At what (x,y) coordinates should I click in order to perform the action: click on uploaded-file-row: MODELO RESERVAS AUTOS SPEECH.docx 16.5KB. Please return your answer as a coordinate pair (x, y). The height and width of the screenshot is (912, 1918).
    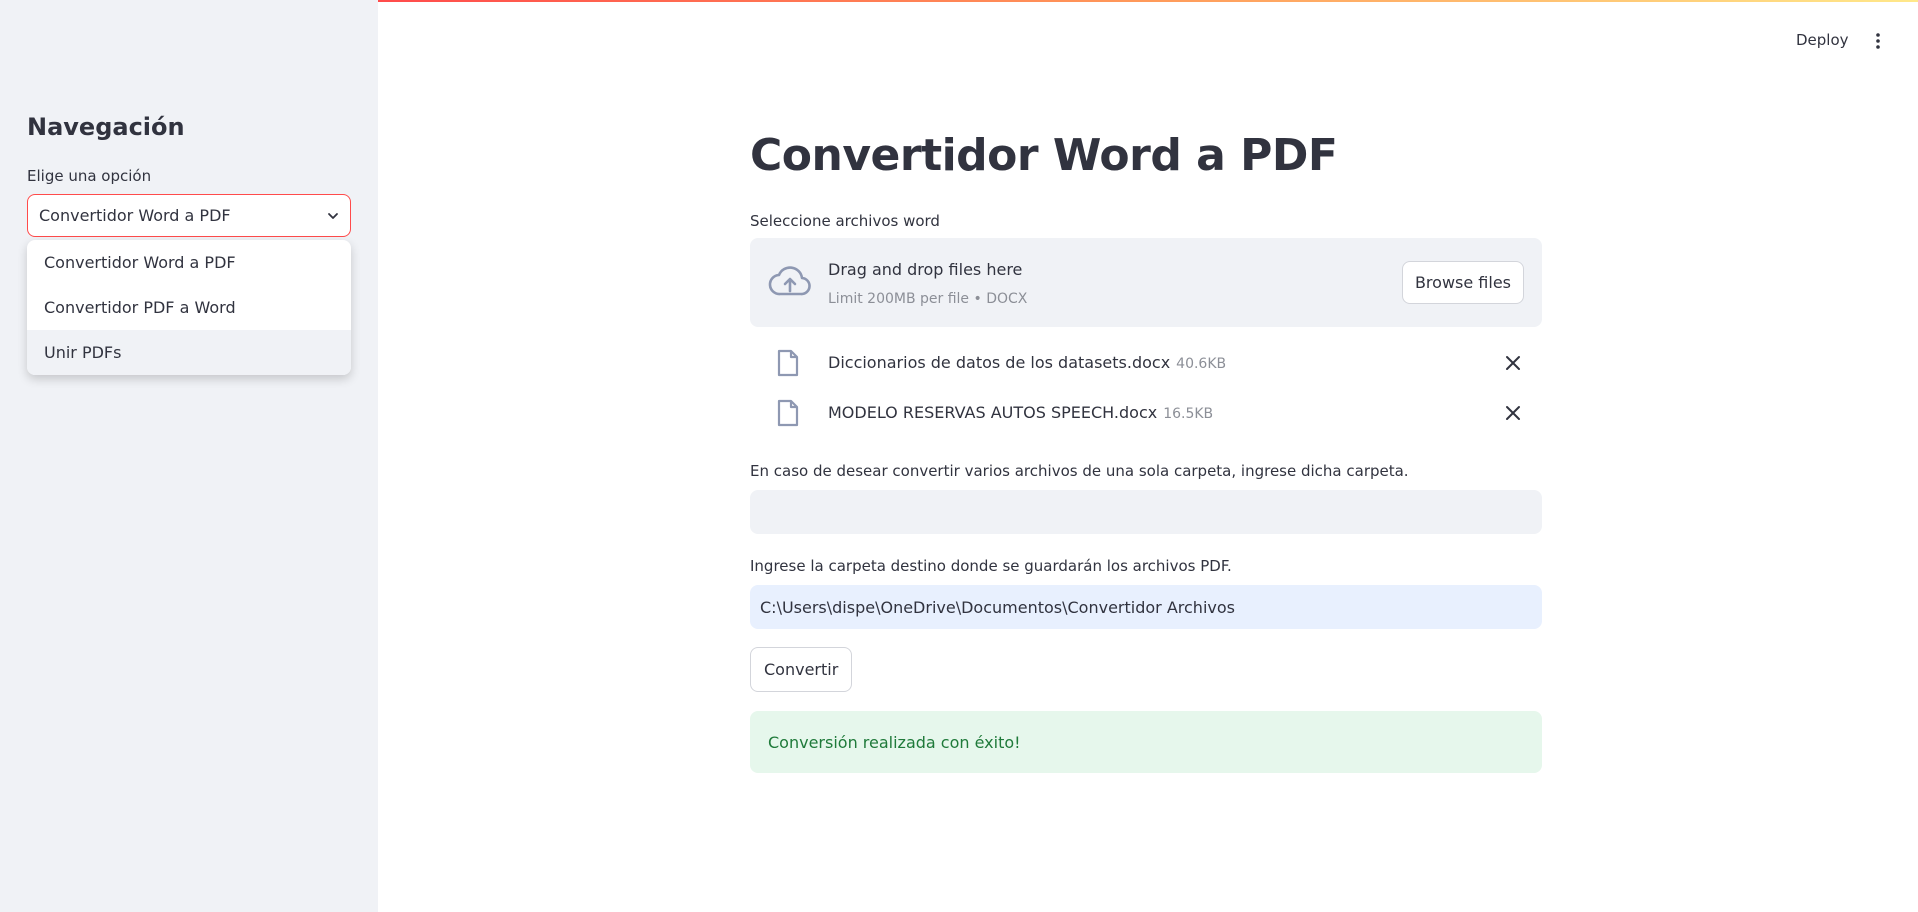
    Looking at the image, I should click on (1146, 413).